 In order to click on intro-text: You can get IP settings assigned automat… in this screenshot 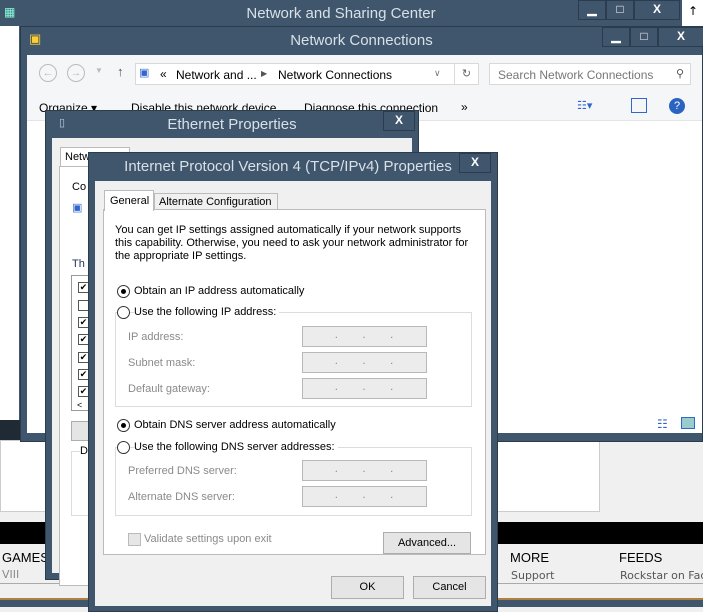, I will do `click(292, 243)`.